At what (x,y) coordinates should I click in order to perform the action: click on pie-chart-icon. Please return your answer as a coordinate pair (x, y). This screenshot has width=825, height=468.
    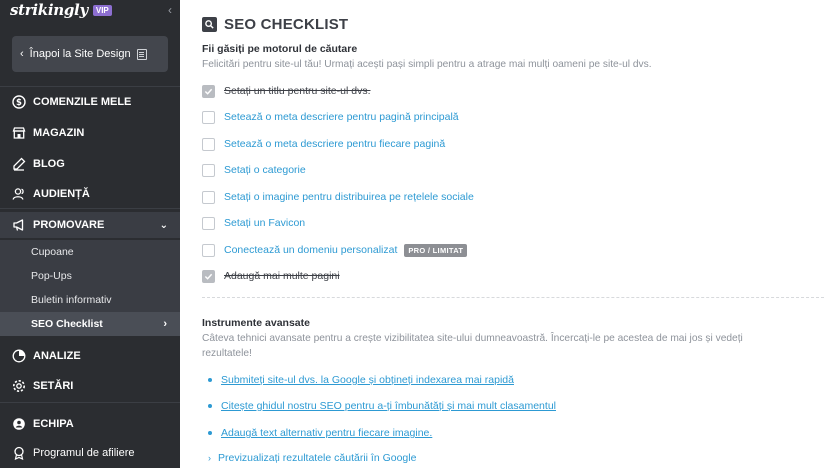
    Looking at the image, I should click on (19, 356).